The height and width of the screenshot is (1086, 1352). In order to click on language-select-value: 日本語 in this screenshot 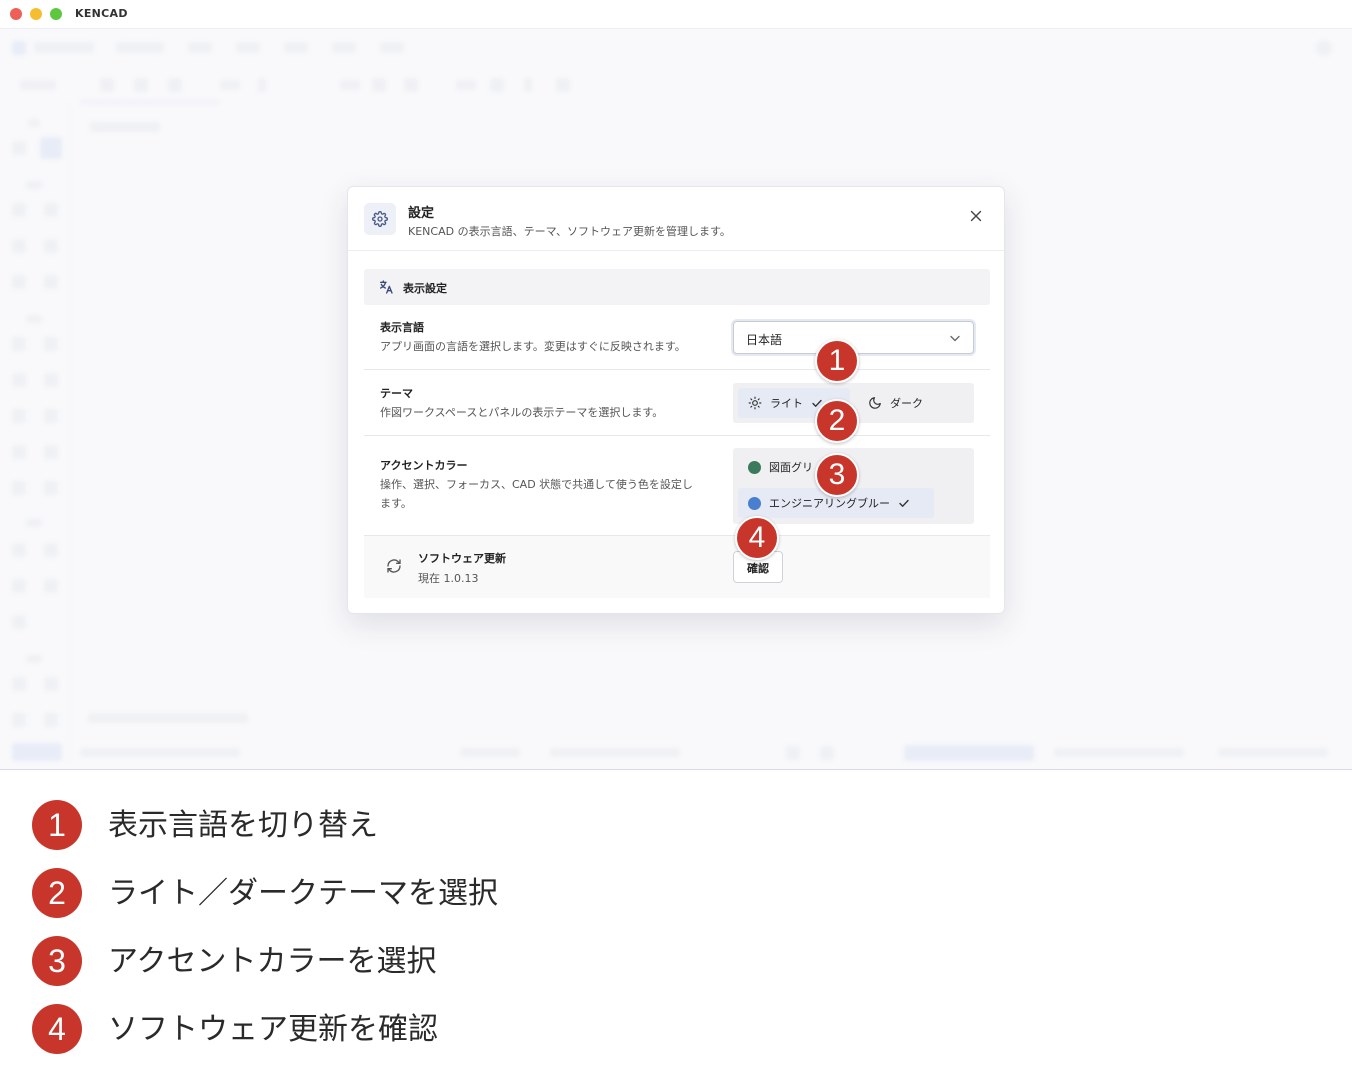, I will do `click(764, 340)`.